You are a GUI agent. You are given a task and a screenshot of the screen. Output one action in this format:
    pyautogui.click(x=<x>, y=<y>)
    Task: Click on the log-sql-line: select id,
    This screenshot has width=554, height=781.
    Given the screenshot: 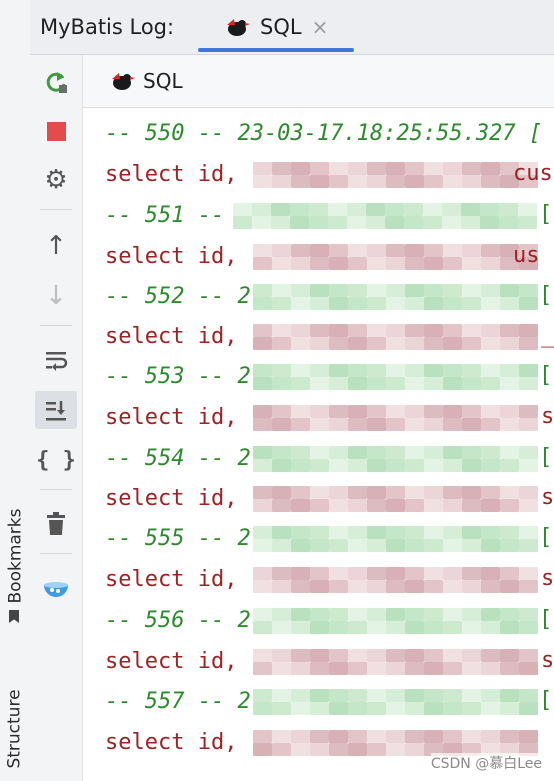 What is the action you would take?
    pyautogui.click(x=171, y=336)
    